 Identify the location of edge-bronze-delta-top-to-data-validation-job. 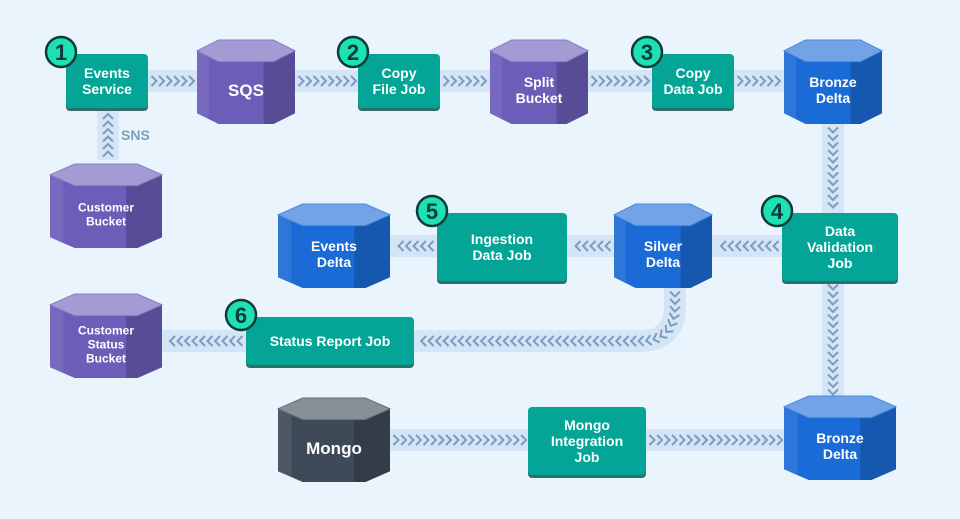
(833, 168).